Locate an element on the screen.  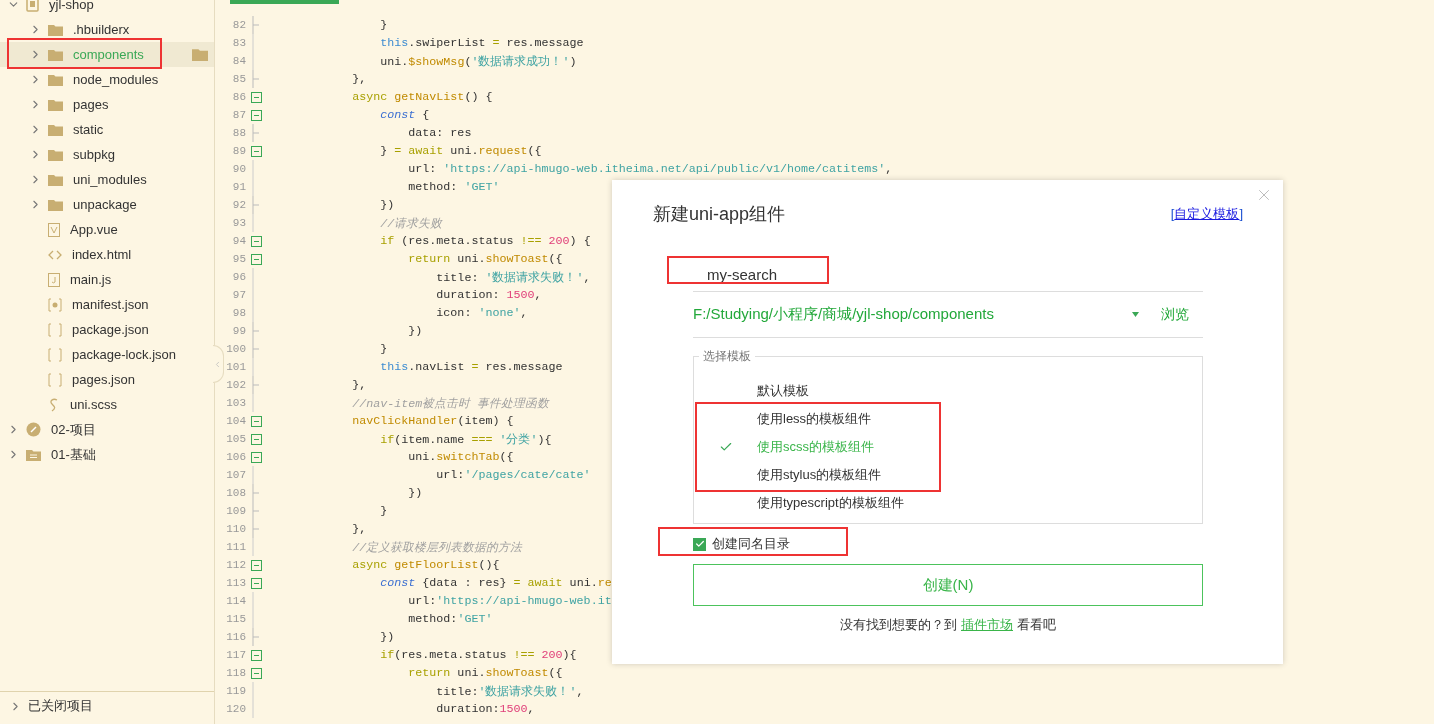
line-number: 105 is located at coordinates (236, 439).